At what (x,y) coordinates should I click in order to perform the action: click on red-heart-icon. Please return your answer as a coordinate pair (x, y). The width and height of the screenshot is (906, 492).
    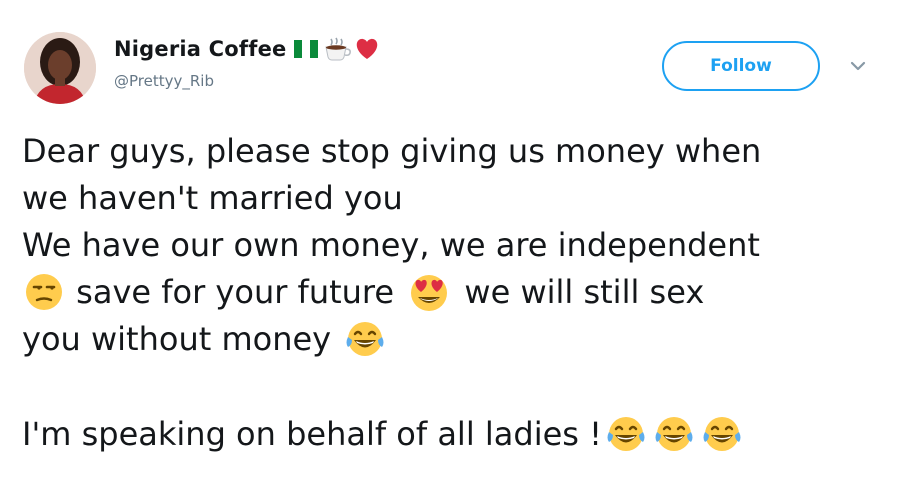
    Looking at the image, I should click on (367, 49).